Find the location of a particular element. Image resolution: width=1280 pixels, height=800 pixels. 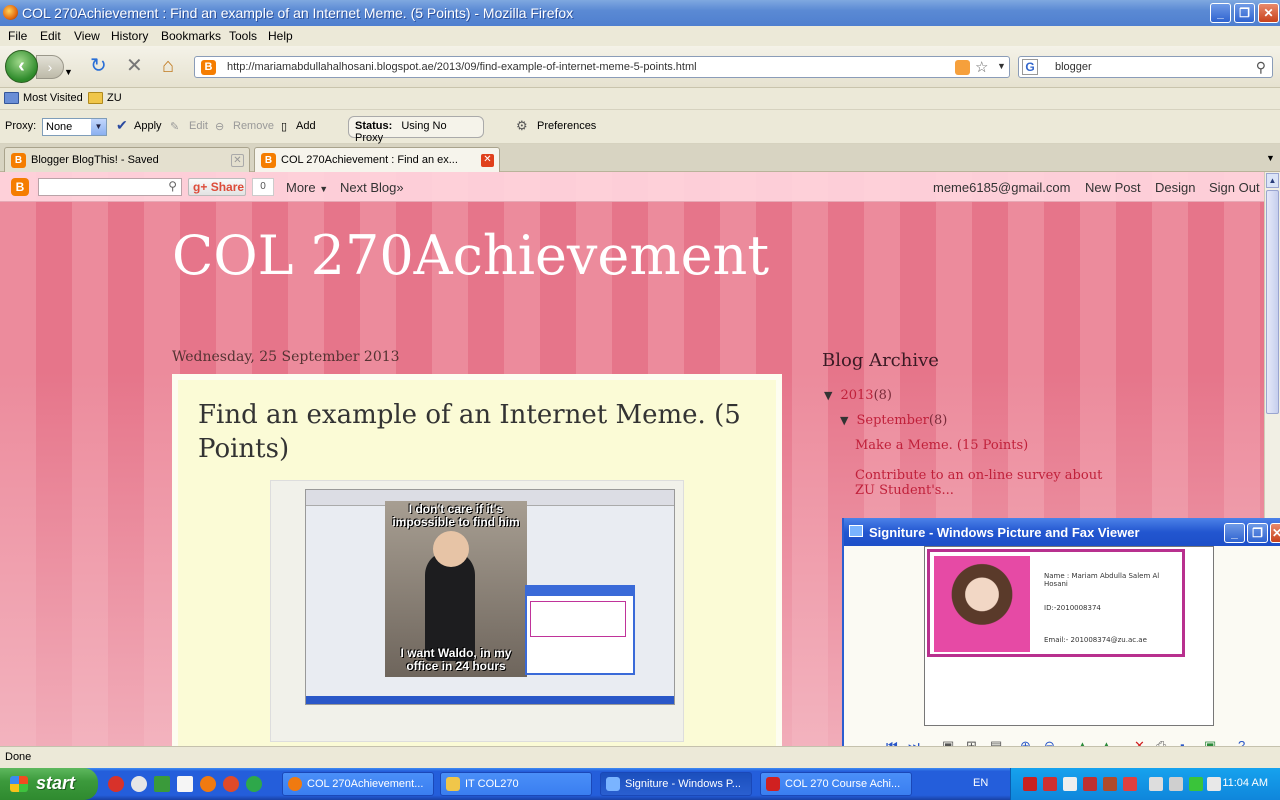

proxy-remove-button: Remove is located at coordinates (253, 126).